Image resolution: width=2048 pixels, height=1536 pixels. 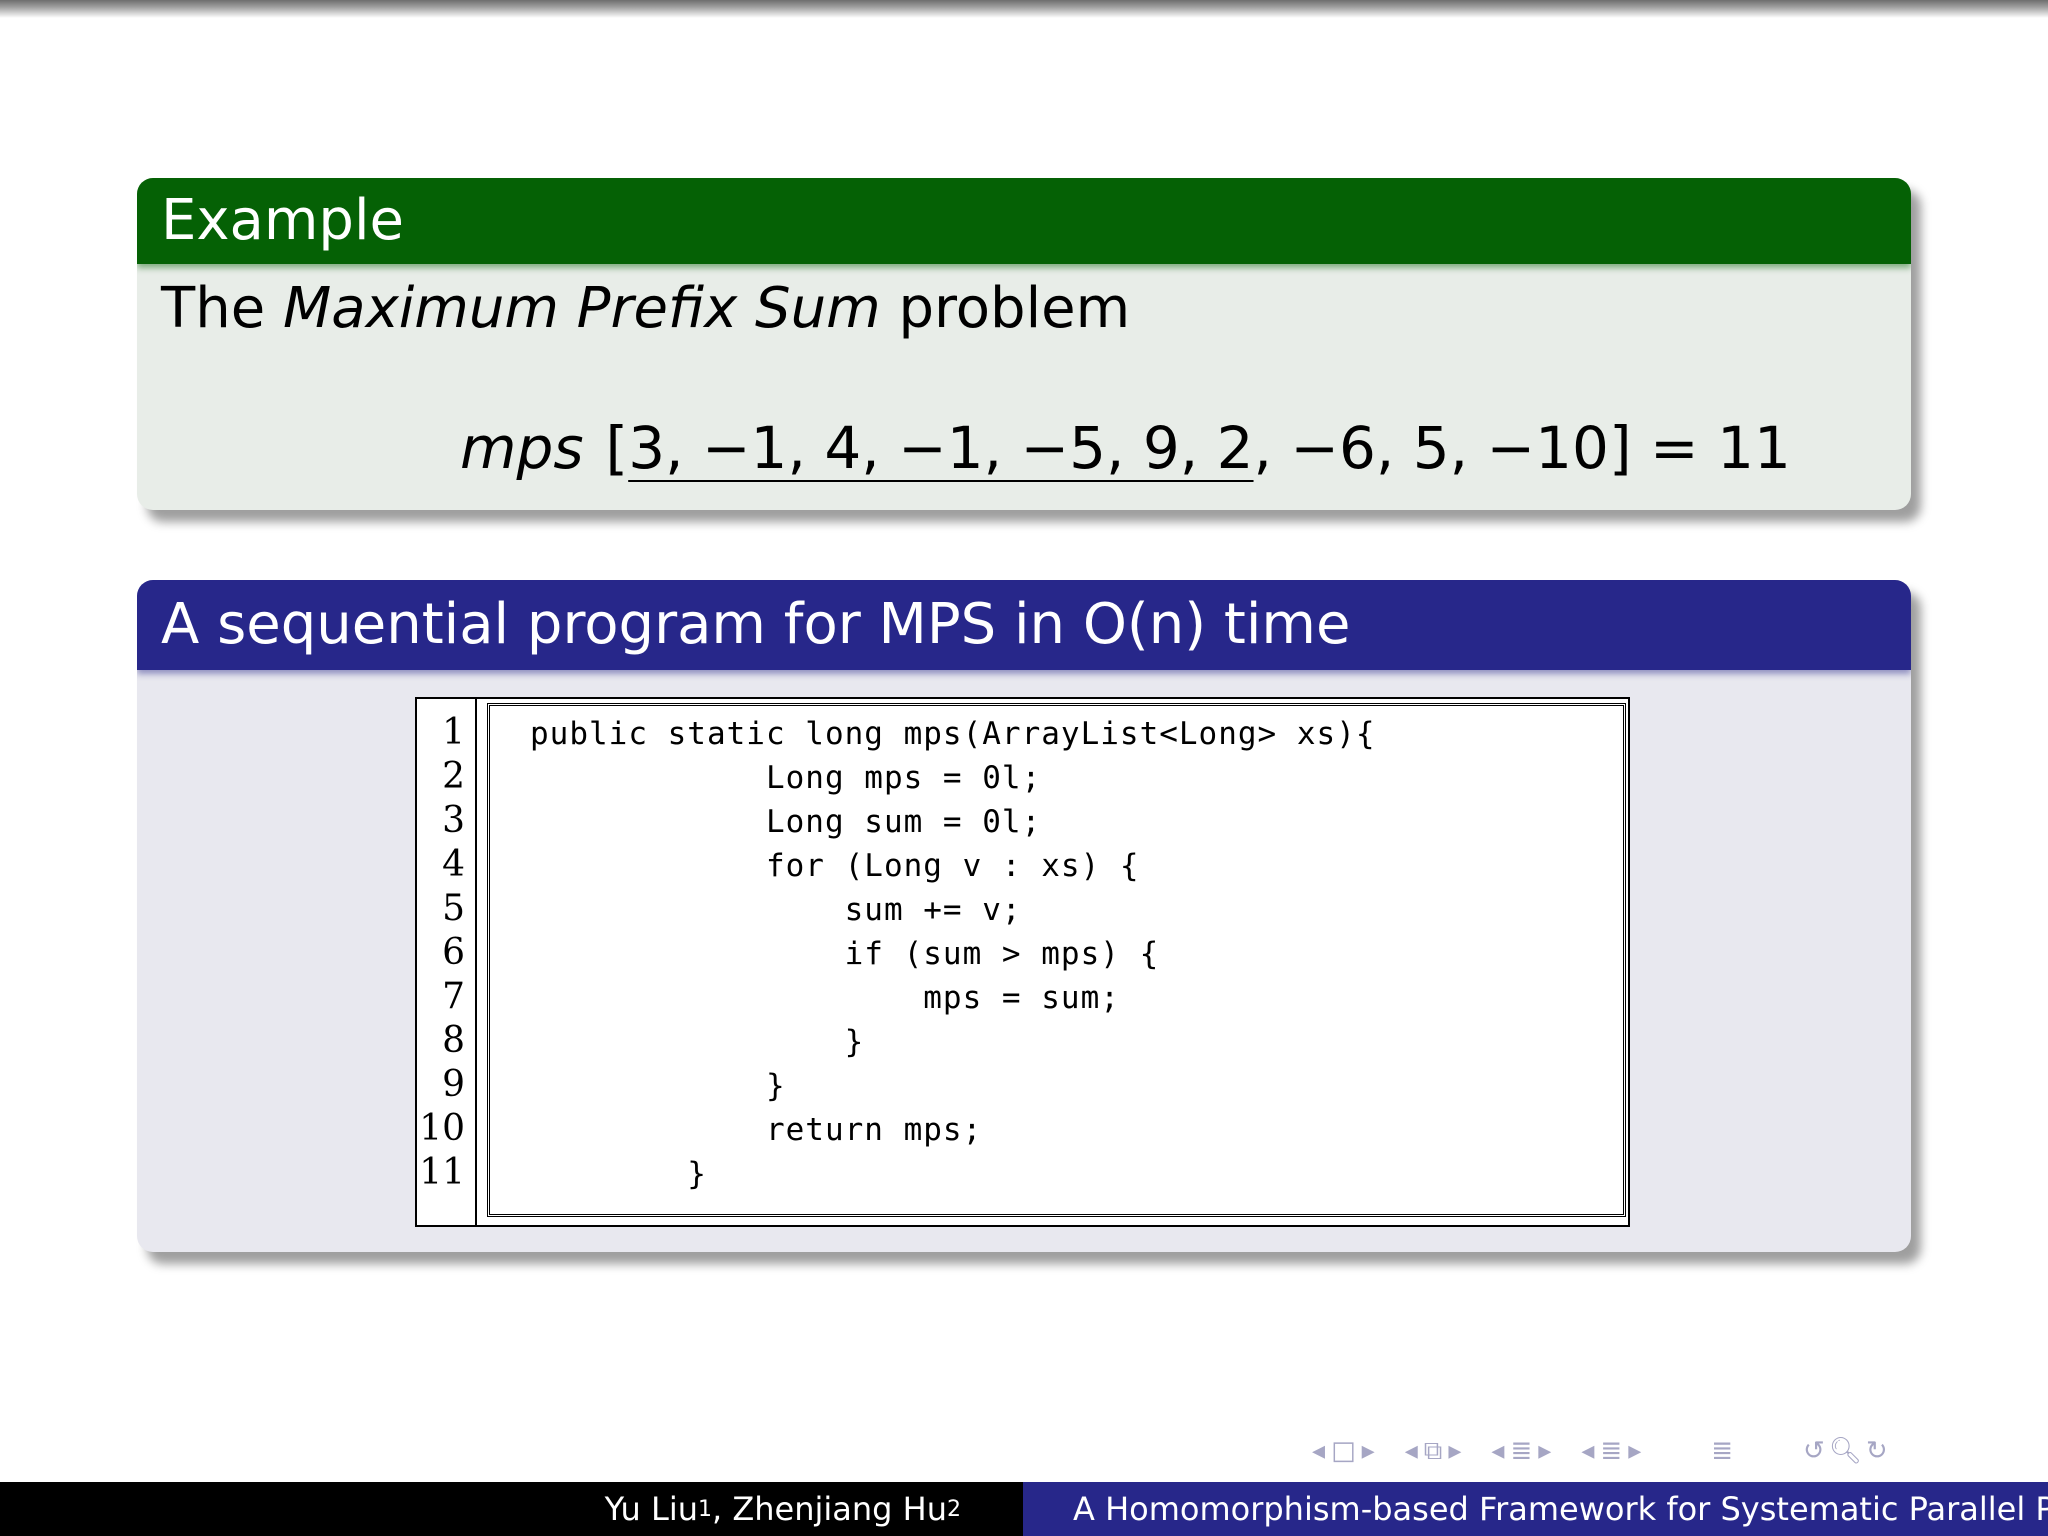 What do you see at coordinates (835, 866) in the screenshot?
I see `code-line: for (Long v : xs) {` at bounding box center [835, 866].